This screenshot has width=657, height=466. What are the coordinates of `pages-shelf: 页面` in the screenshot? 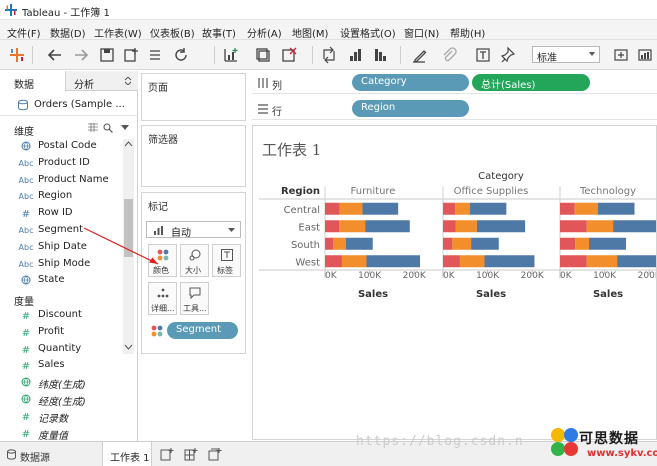 It's located at (193, 97).